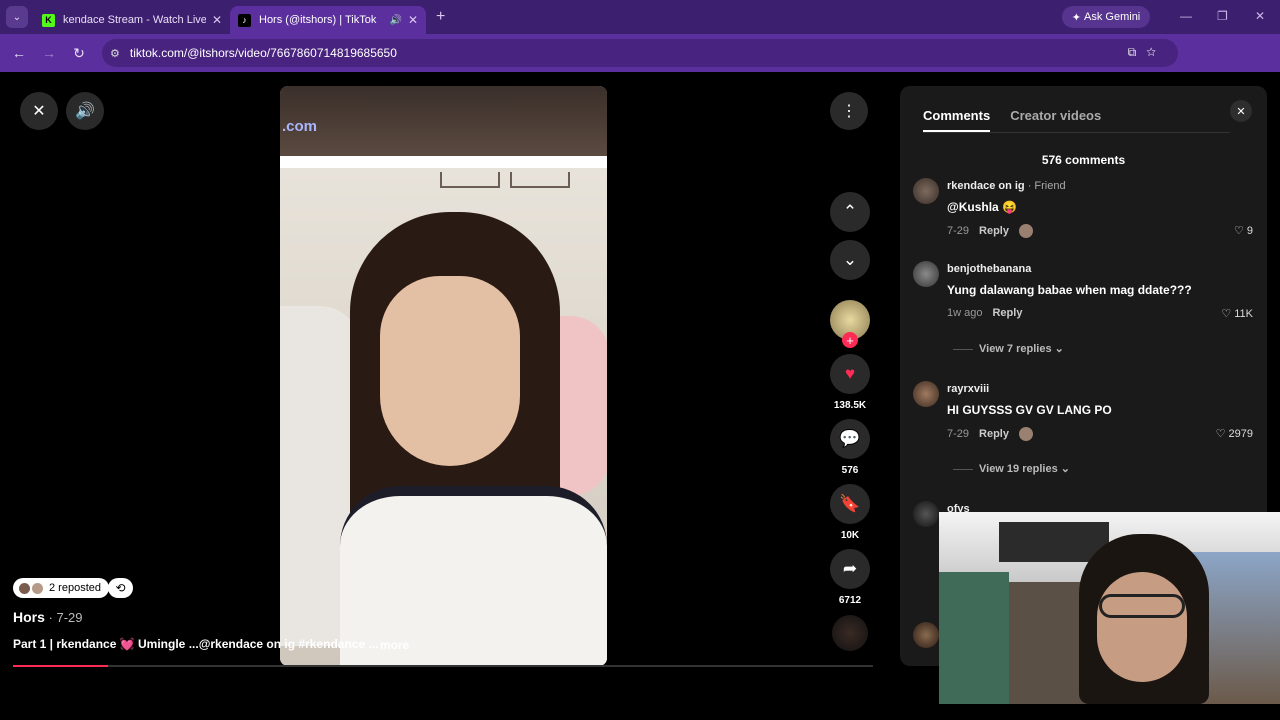 This screenshot has height=720, width=1280. What do you see at coordinates (850, 212) in the screenshot?
I see `prev-video-button: ⌃` at bounding box center [850, 212].